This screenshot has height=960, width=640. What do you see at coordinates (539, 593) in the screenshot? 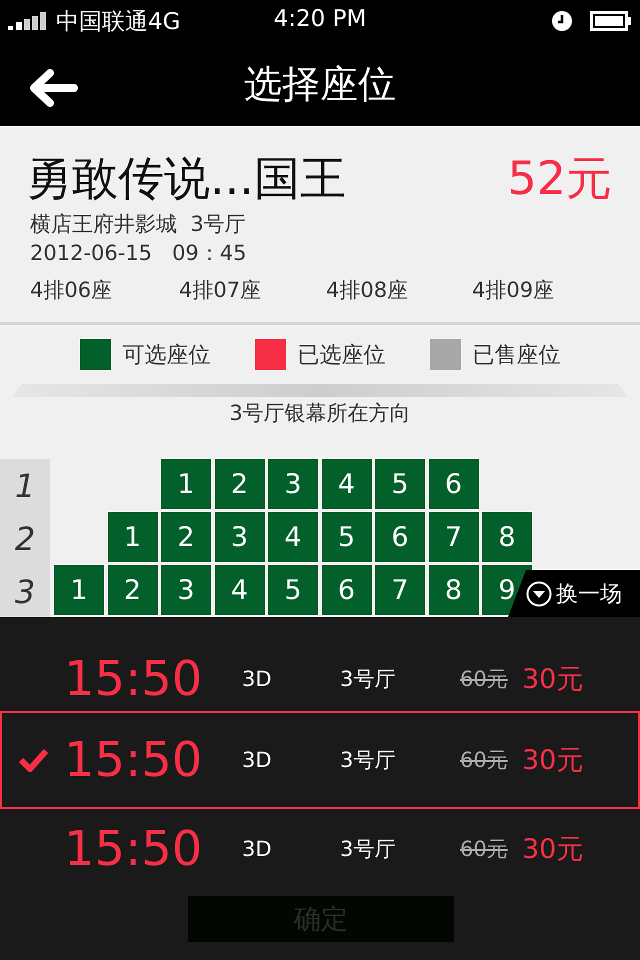
I see `dropdown-circle-icon` at bounding box center [539, 593].